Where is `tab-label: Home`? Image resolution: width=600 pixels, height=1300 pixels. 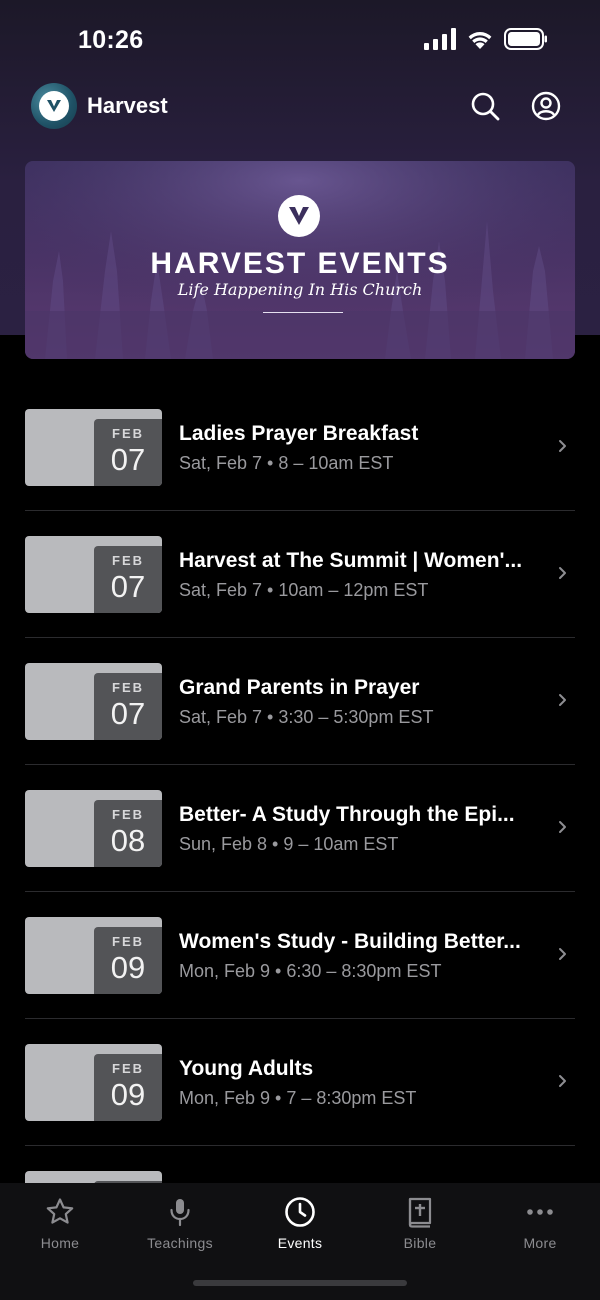 tab-label: Home is located at coordinates (60, 1243).